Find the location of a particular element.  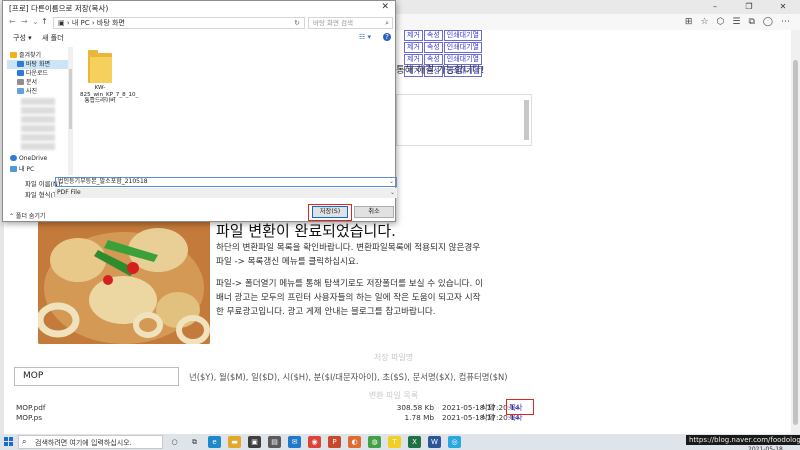

window-controls: – ❐ ✕ is located at coordinates (749, 7).